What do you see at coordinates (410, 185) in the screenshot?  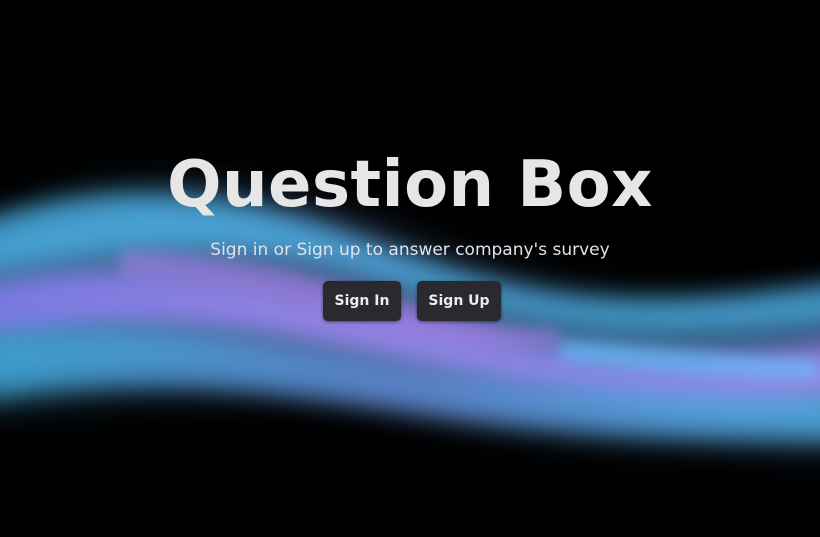 I see `page-title: Question Box` at bounding box center [410, 185].